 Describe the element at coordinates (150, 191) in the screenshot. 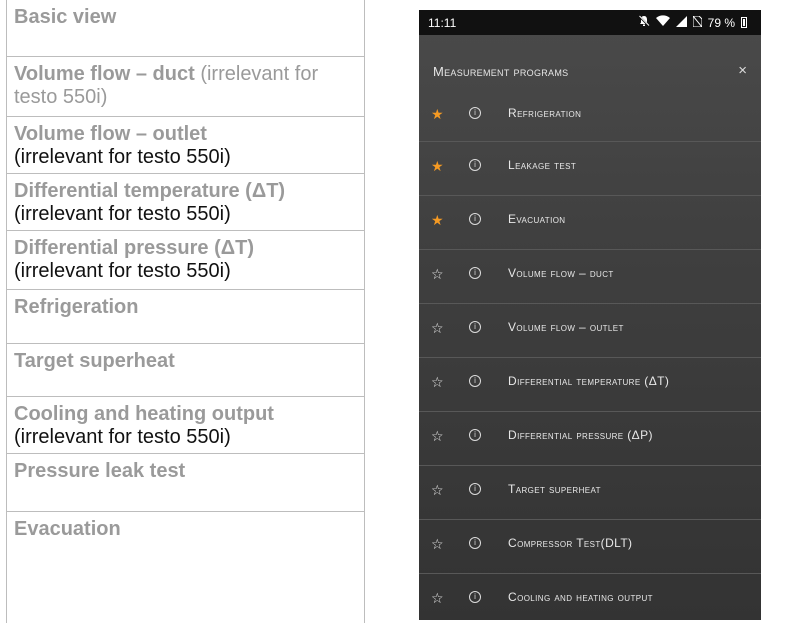

I see `row-title: Differential temperature (ΔT)` at that location.